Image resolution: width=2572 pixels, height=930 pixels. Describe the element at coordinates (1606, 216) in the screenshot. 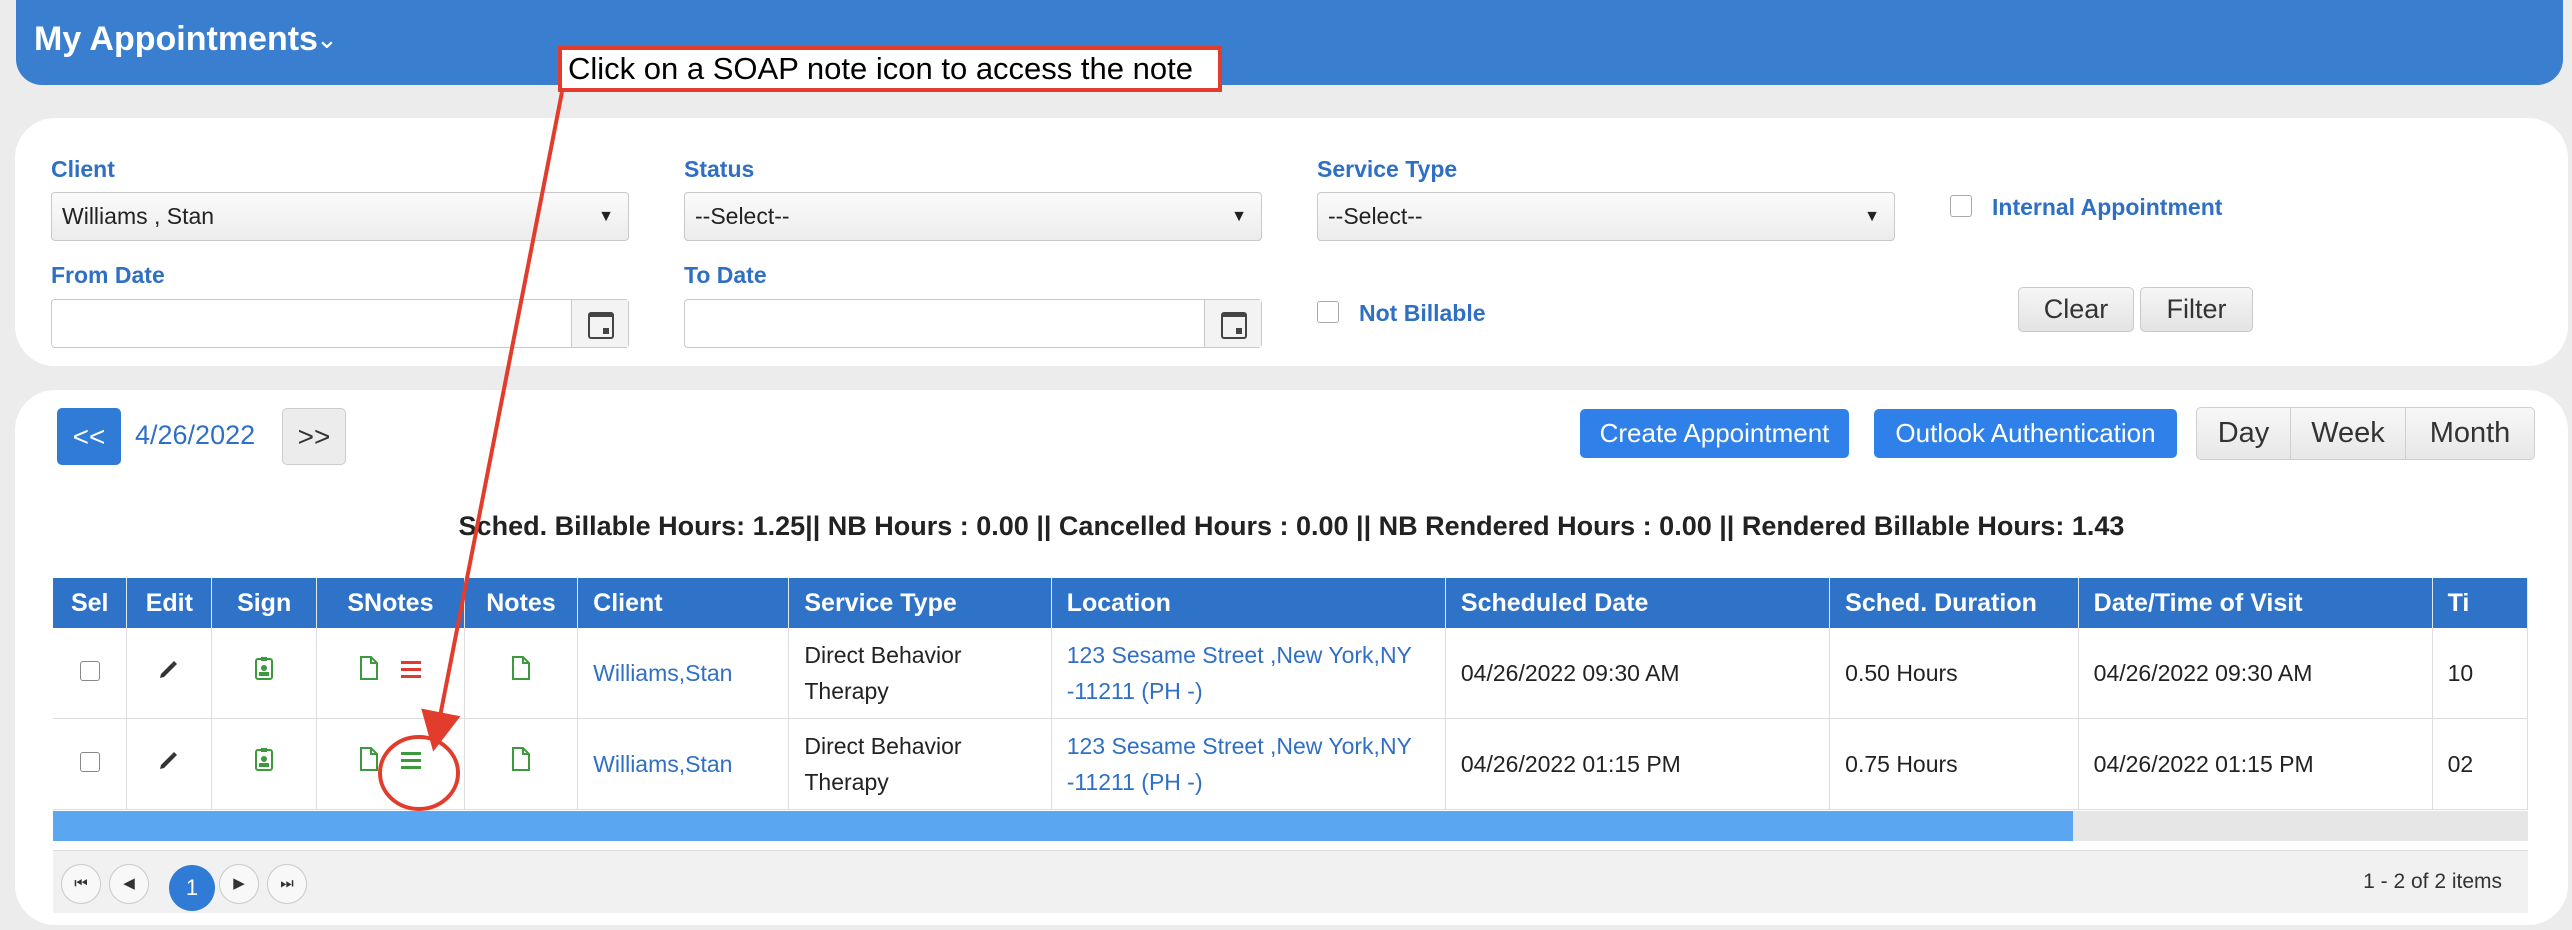

I see `service-type-select: --Select-- ▼` at that location.